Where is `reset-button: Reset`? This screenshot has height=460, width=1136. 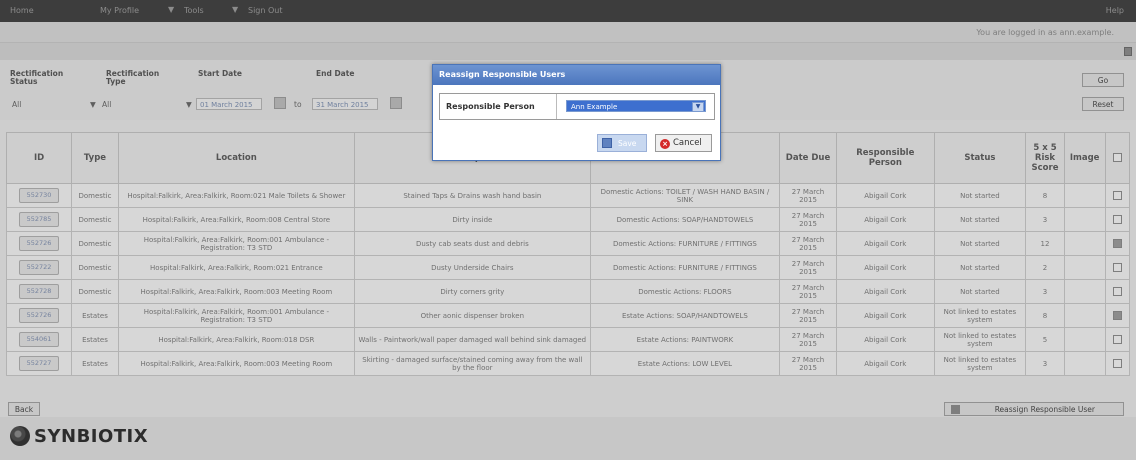
reset-button: Reset is located at coordinates (1103, 104).